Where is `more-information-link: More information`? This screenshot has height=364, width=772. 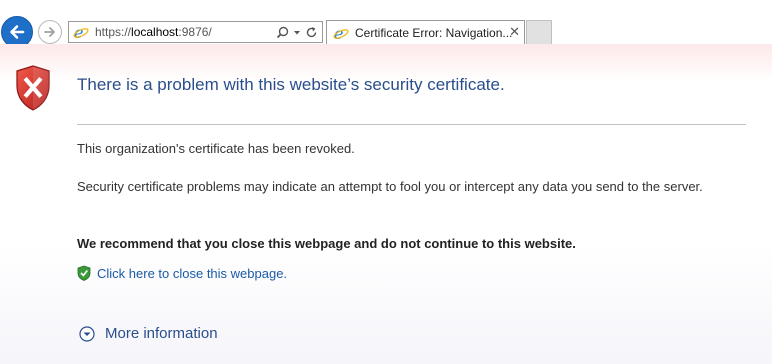
more-information-link: More information is located at coordinates (161, 333).